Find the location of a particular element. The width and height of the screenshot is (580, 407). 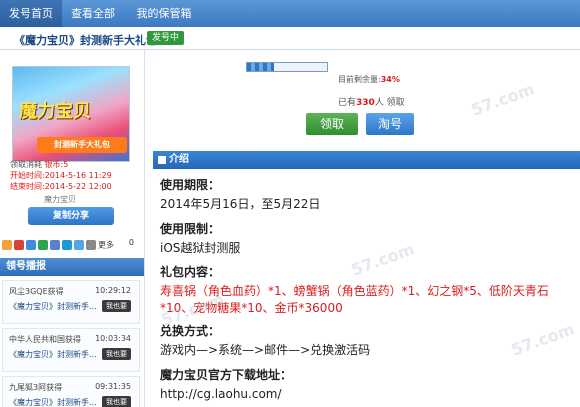

tencent-weibo-icon is located at coordinates (31, 245).